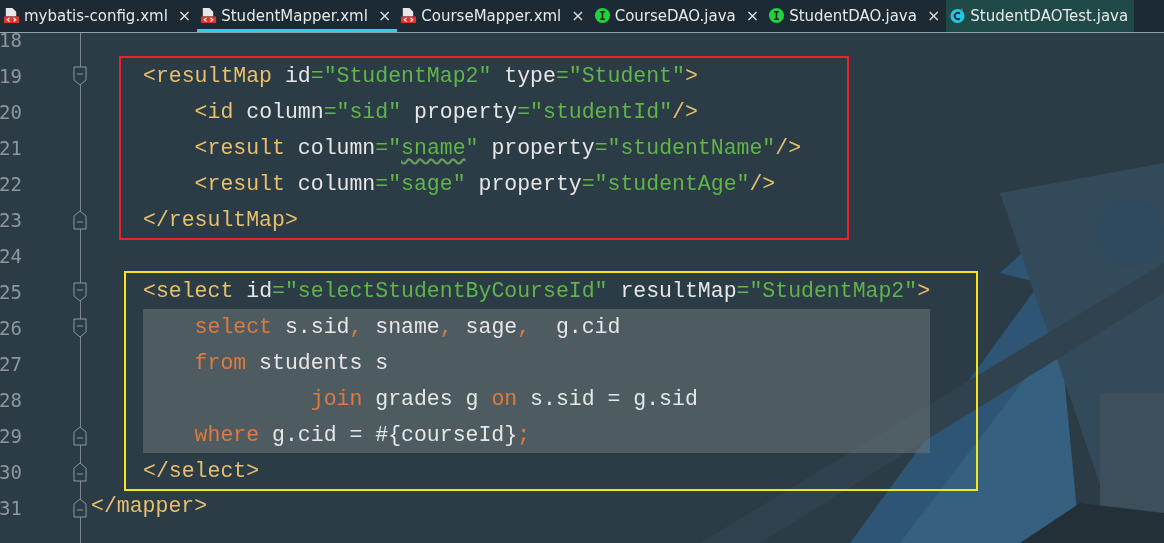  What do you see at coordinates (678, 16) in the screenshot?
I see `editor-tab: CourseDAO.java ×` at bounding box center [678, 16].